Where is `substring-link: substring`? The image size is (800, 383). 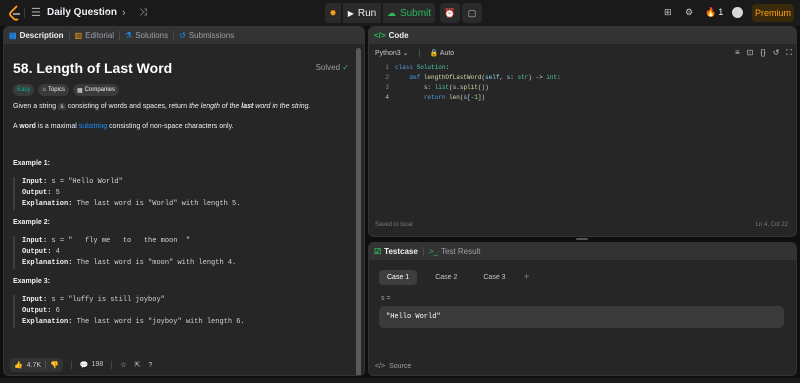
substring-link: substring is located at coordinates (93, 126).